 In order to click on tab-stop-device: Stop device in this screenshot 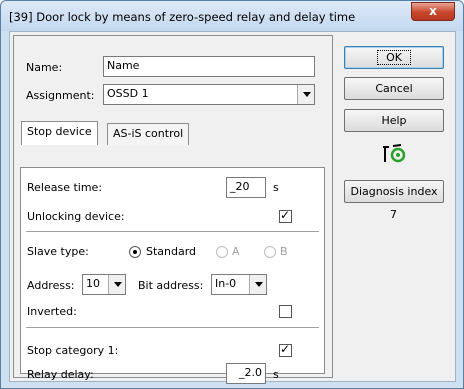, I will do `click(59, 133)`.